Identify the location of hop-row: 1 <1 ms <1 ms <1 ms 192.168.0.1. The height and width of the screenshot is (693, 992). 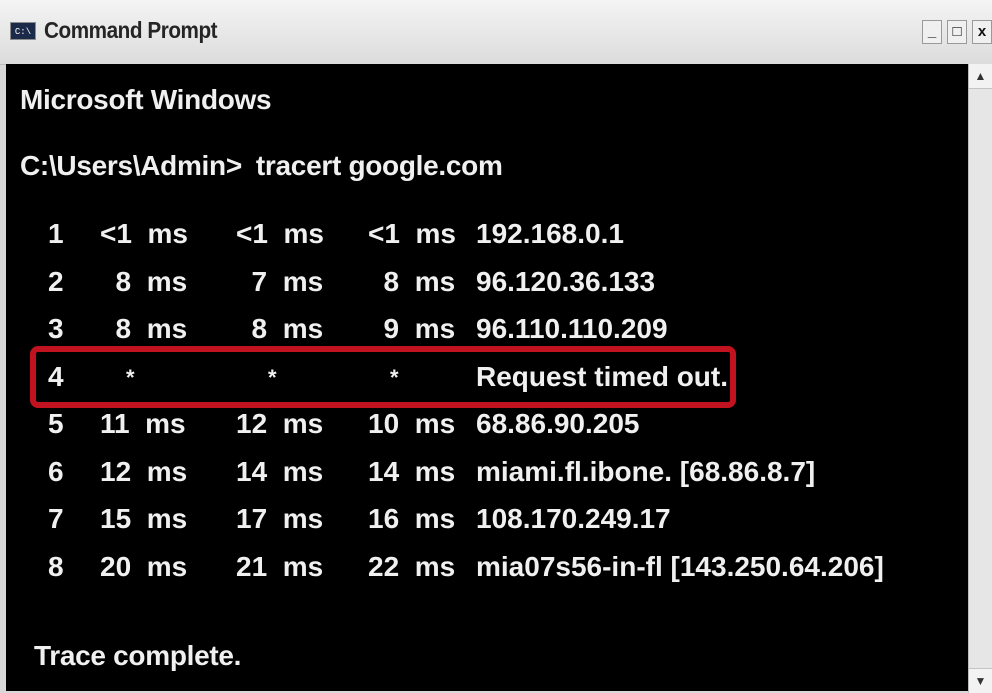
(487, 238).